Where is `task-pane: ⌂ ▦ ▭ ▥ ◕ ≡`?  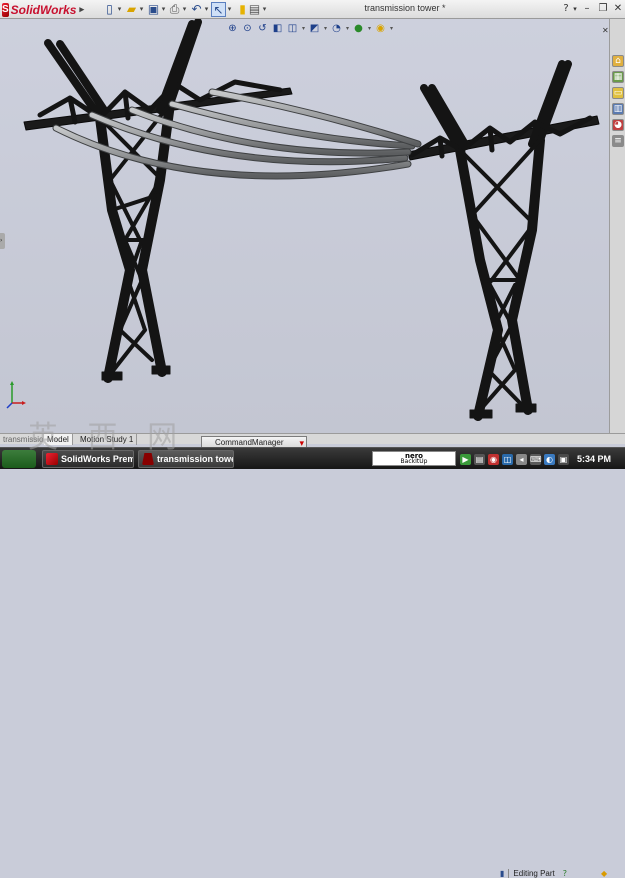
task-pane: ⌂ ▦ ▭ ▥ ◕ ≡ is located at coordinates (617, 226).